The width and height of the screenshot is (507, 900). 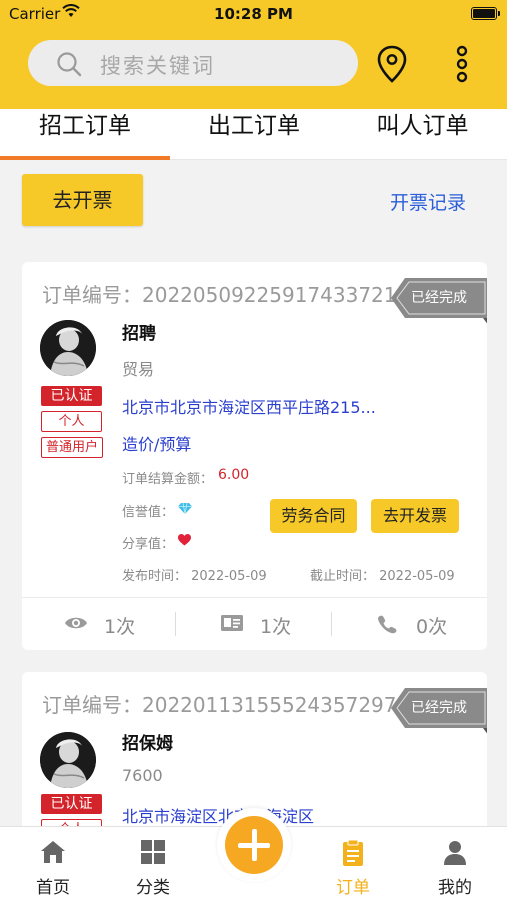 I want to click on tab-recruit-orders: 招工订单, so click(x=85, y=134).